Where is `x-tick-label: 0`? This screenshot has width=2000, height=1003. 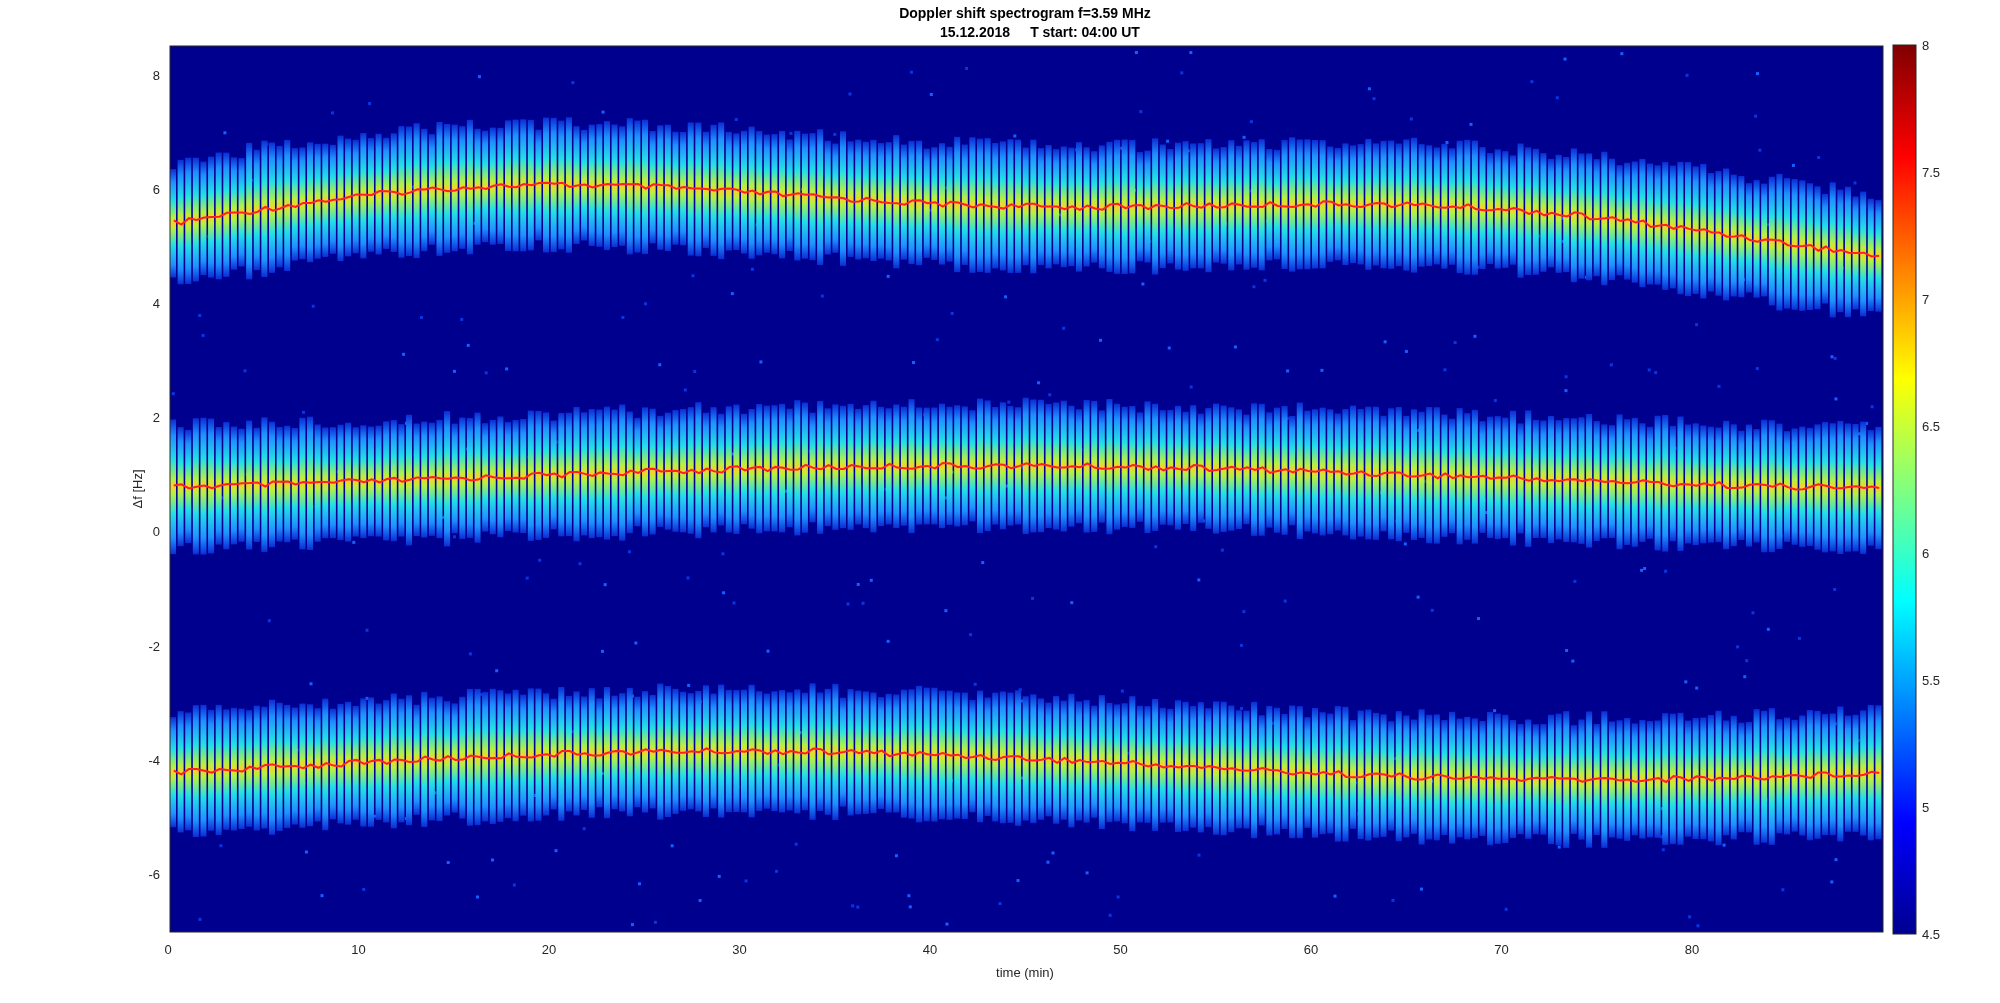
x-tick-label: 0 is located at coordinates (168, 949).